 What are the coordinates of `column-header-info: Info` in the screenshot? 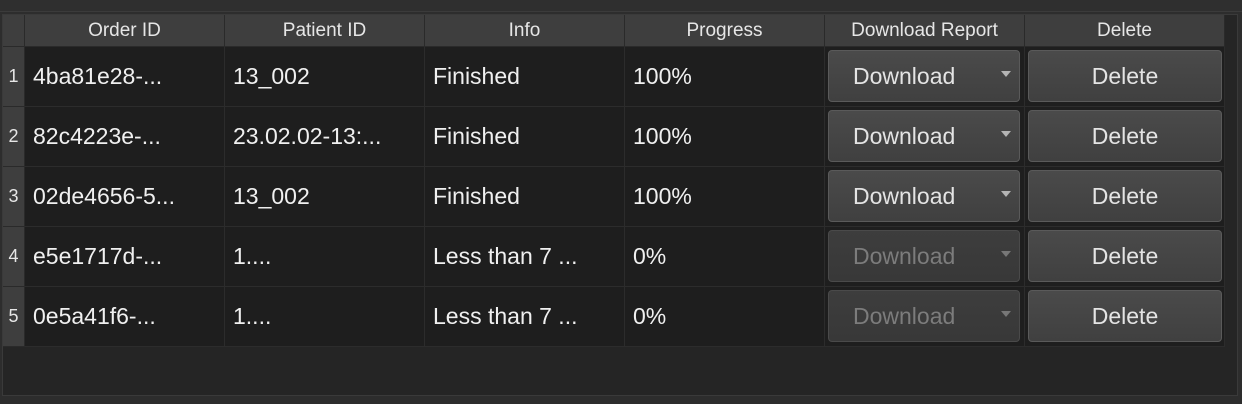 It's located at (525, 31).